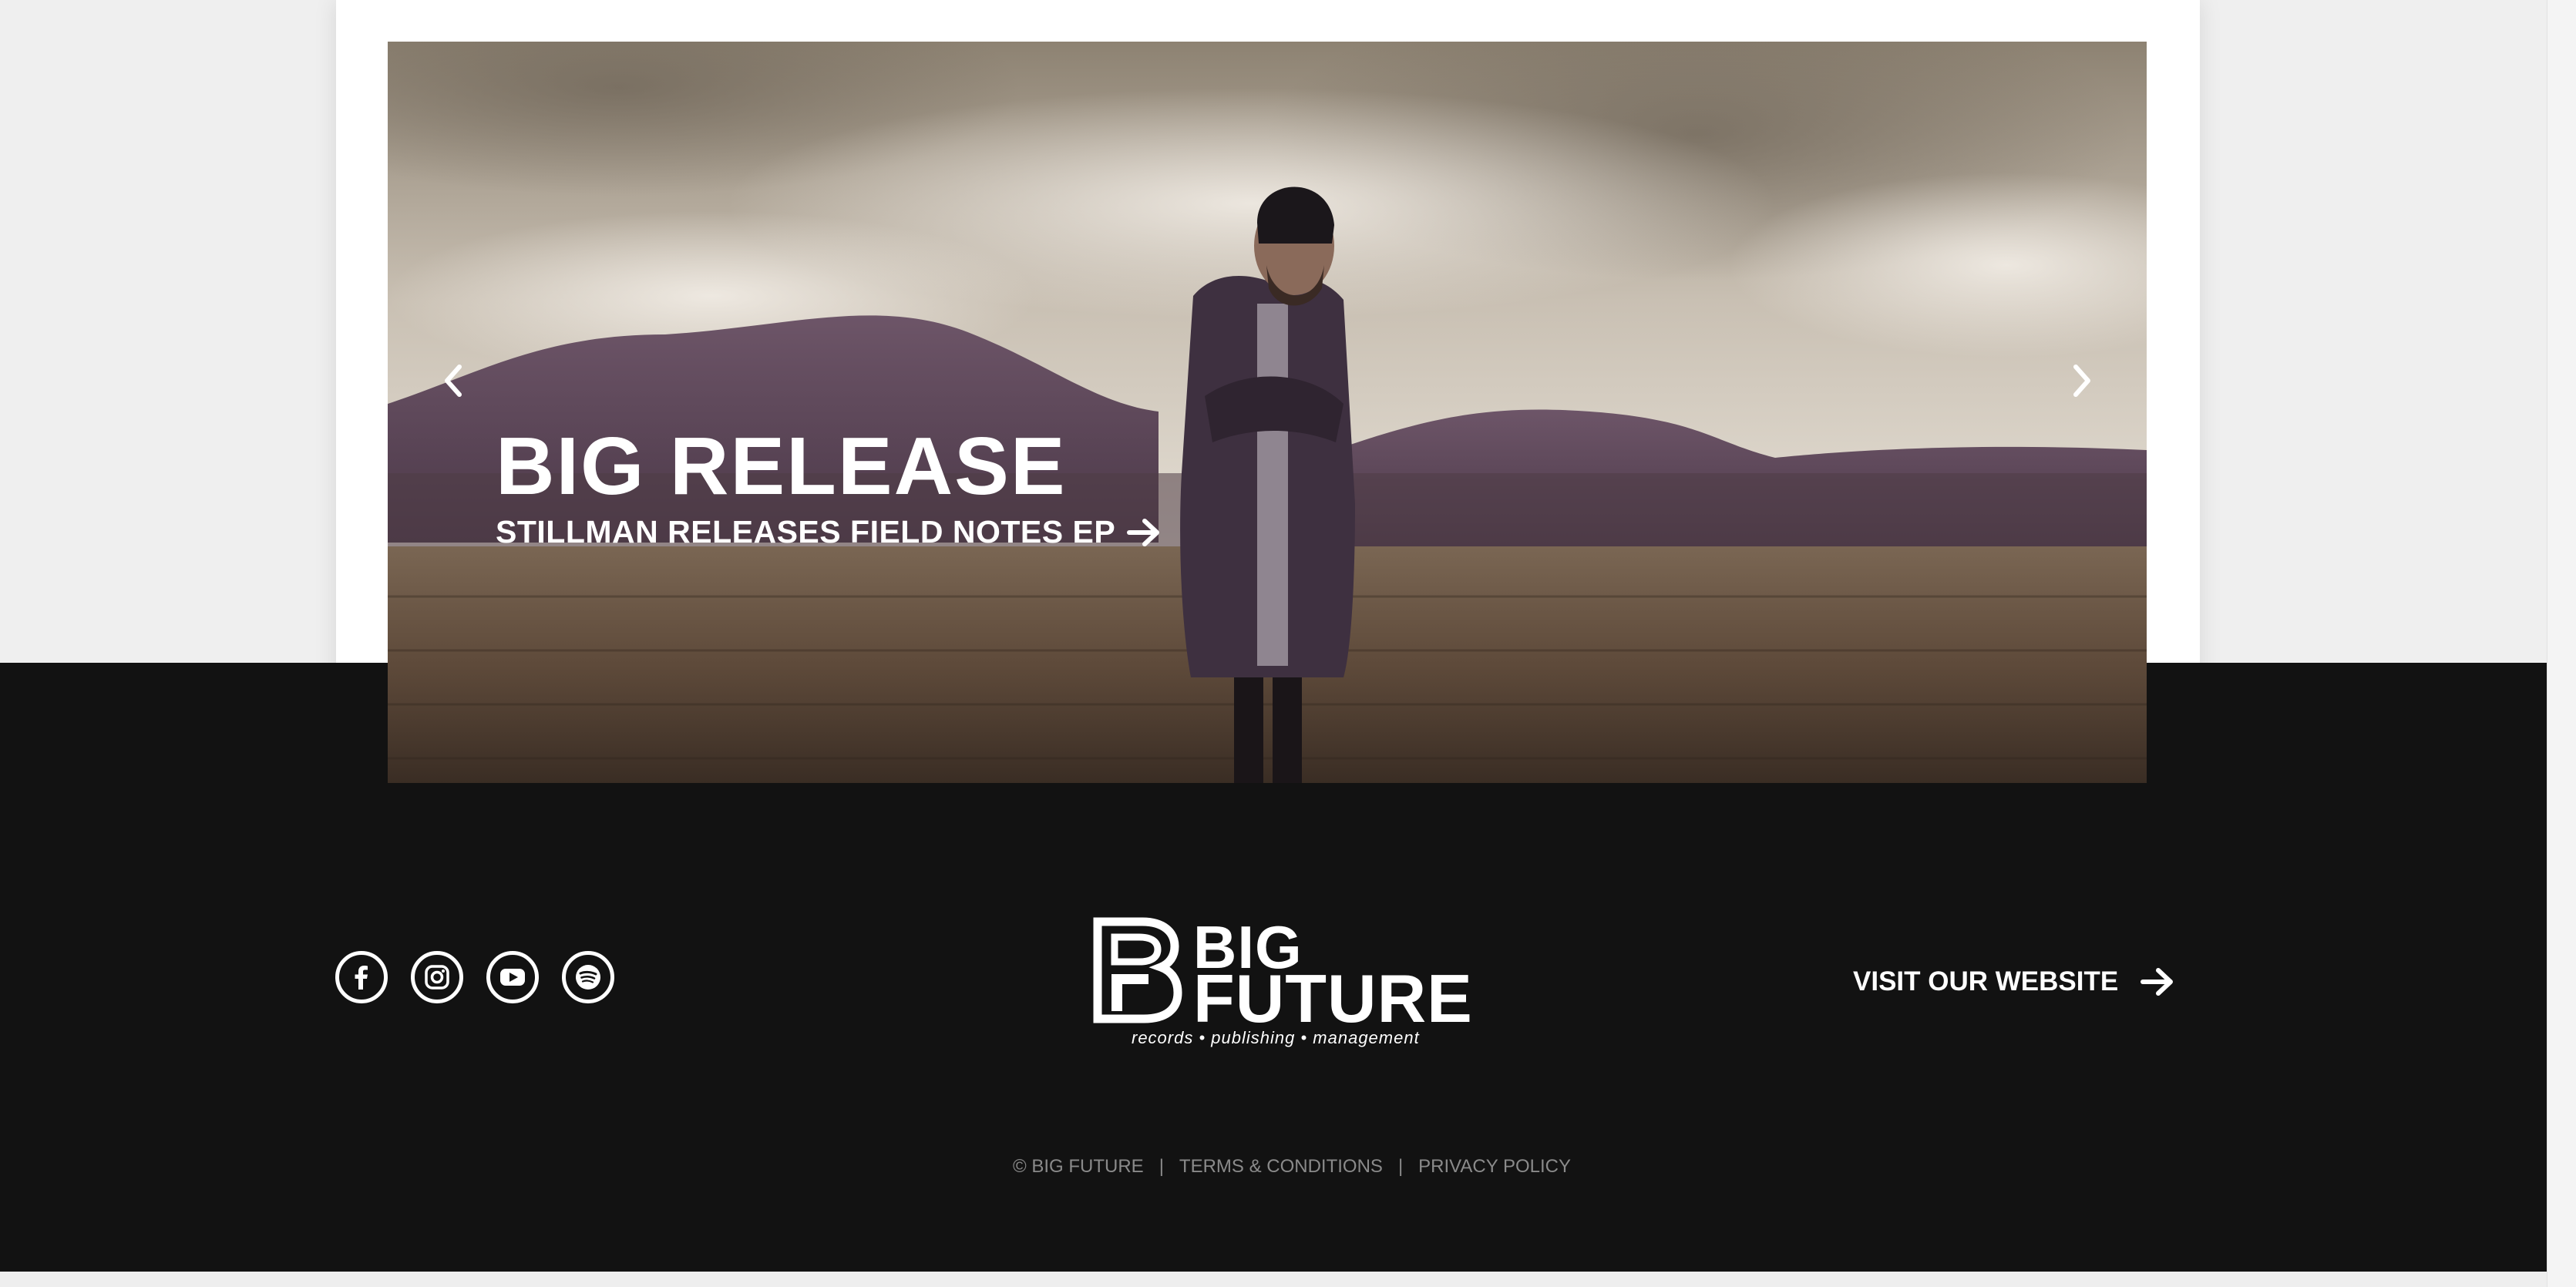  I want to click on facebook-icon, so click(361, 978).